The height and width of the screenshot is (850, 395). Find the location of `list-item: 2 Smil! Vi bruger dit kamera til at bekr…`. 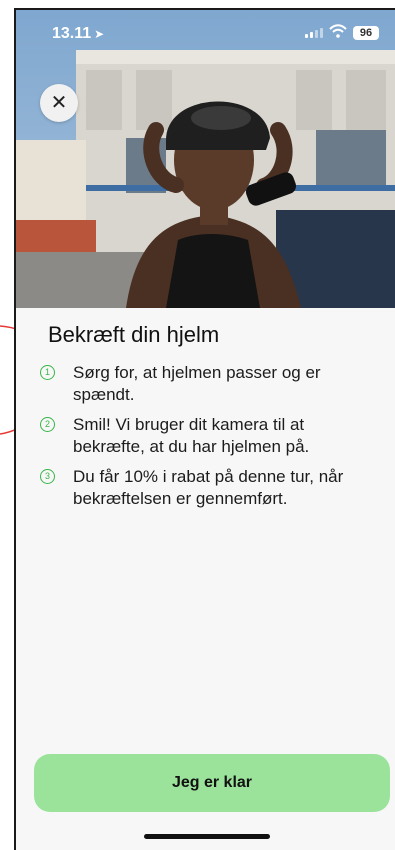

list-item: 2 Smil! Vi bruger dit kamera til at bekr… is located at coordinates (210, 436).